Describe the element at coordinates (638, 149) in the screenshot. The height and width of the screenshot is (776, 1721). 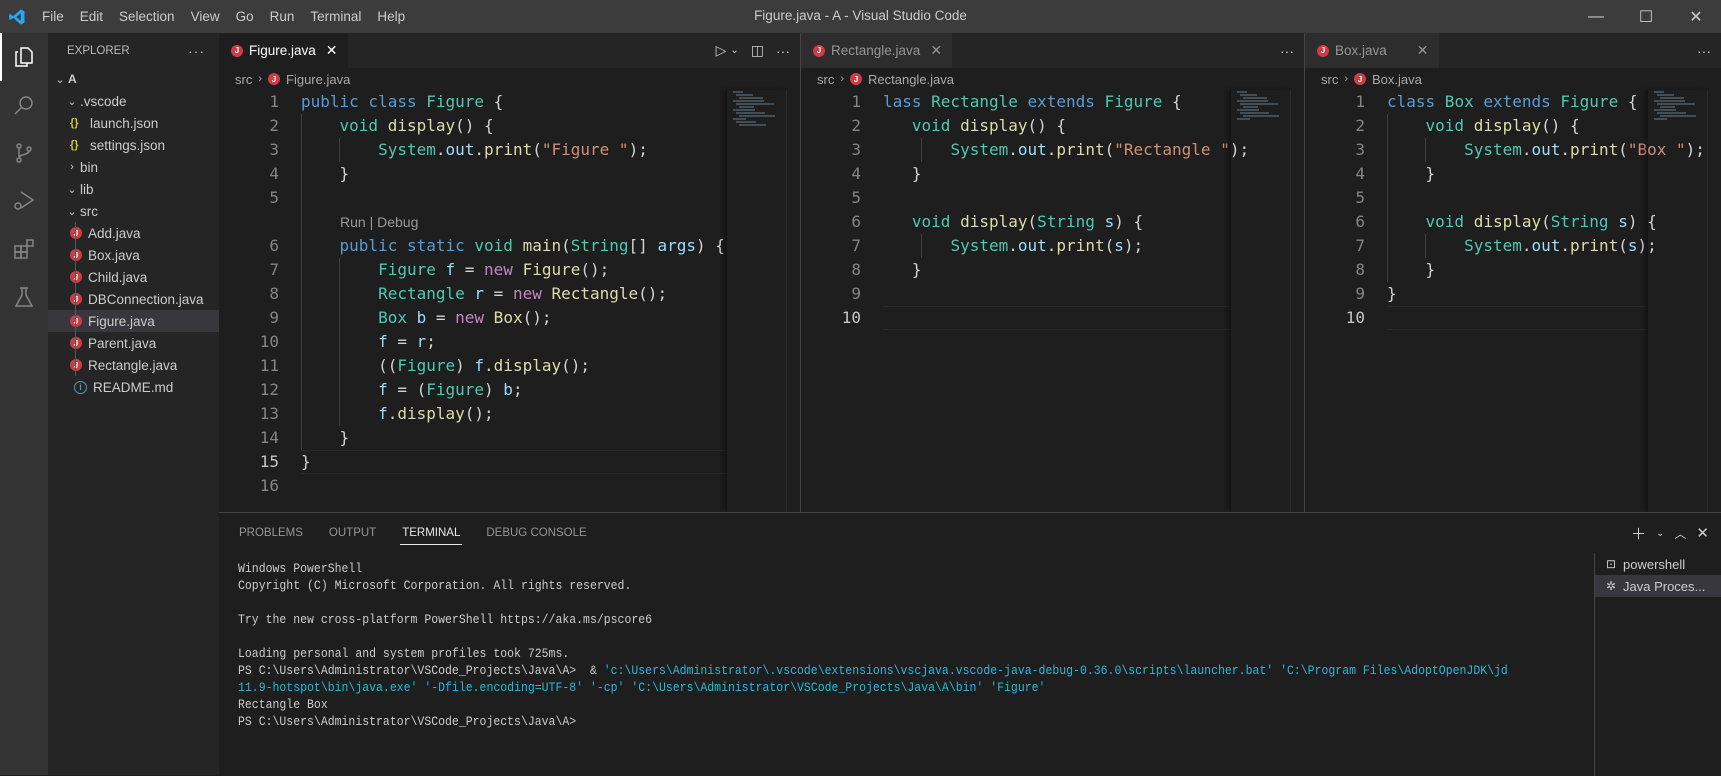
I see `code-token: );` at that location.